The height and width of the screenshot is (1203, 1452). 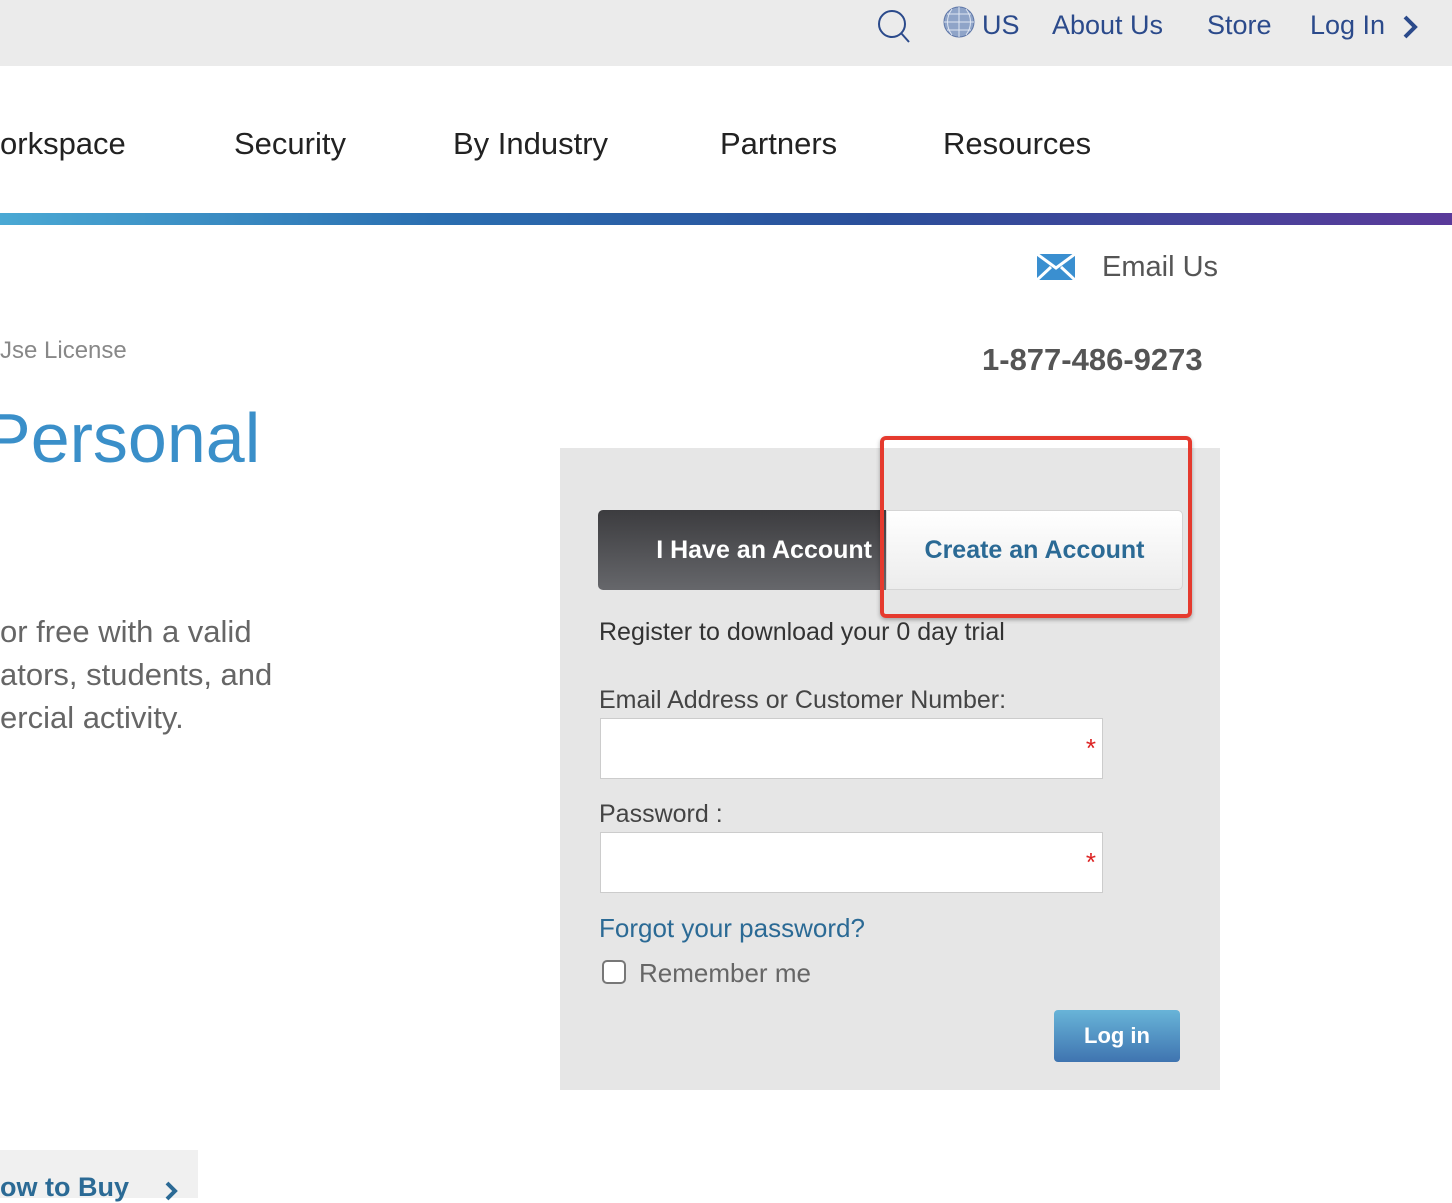 What do you see at coordinates (1056, 267) in the screenshot?
I see `email-icon` at bounding box center [1056, 267].